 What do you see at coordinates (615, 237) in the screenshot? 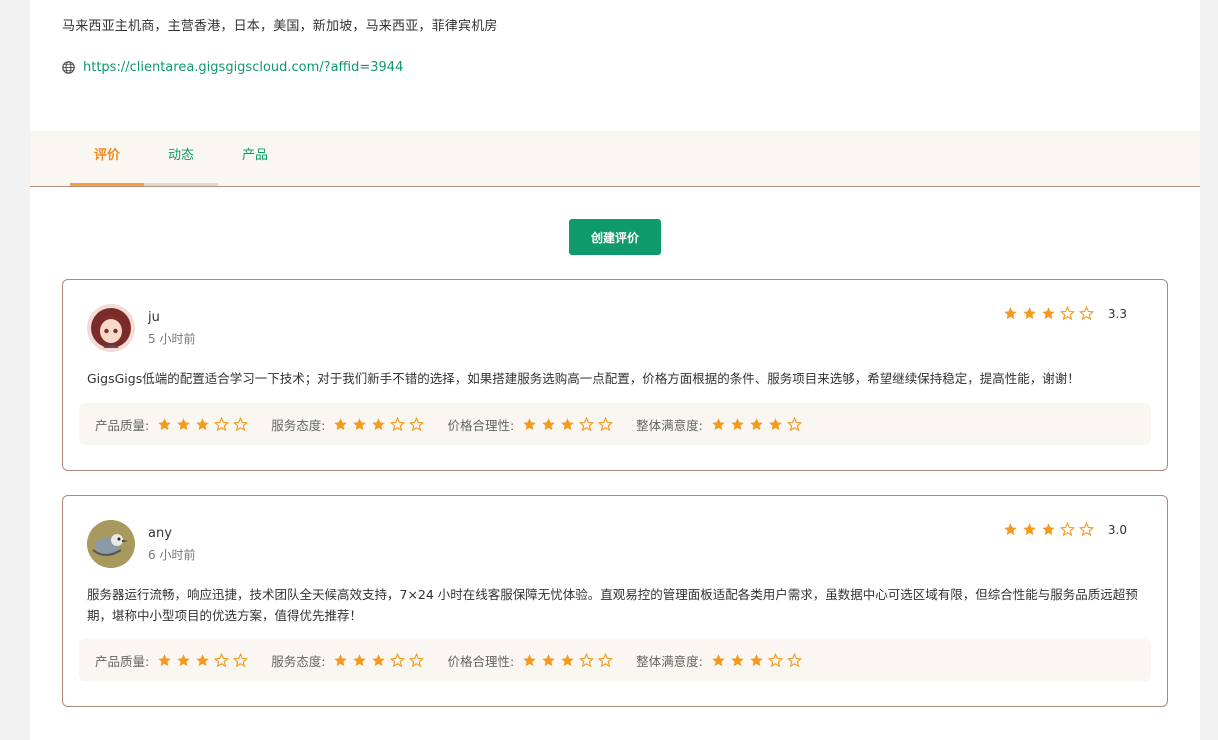
I see `create-review-button: 创建评价` at bounding box center [615, 237].